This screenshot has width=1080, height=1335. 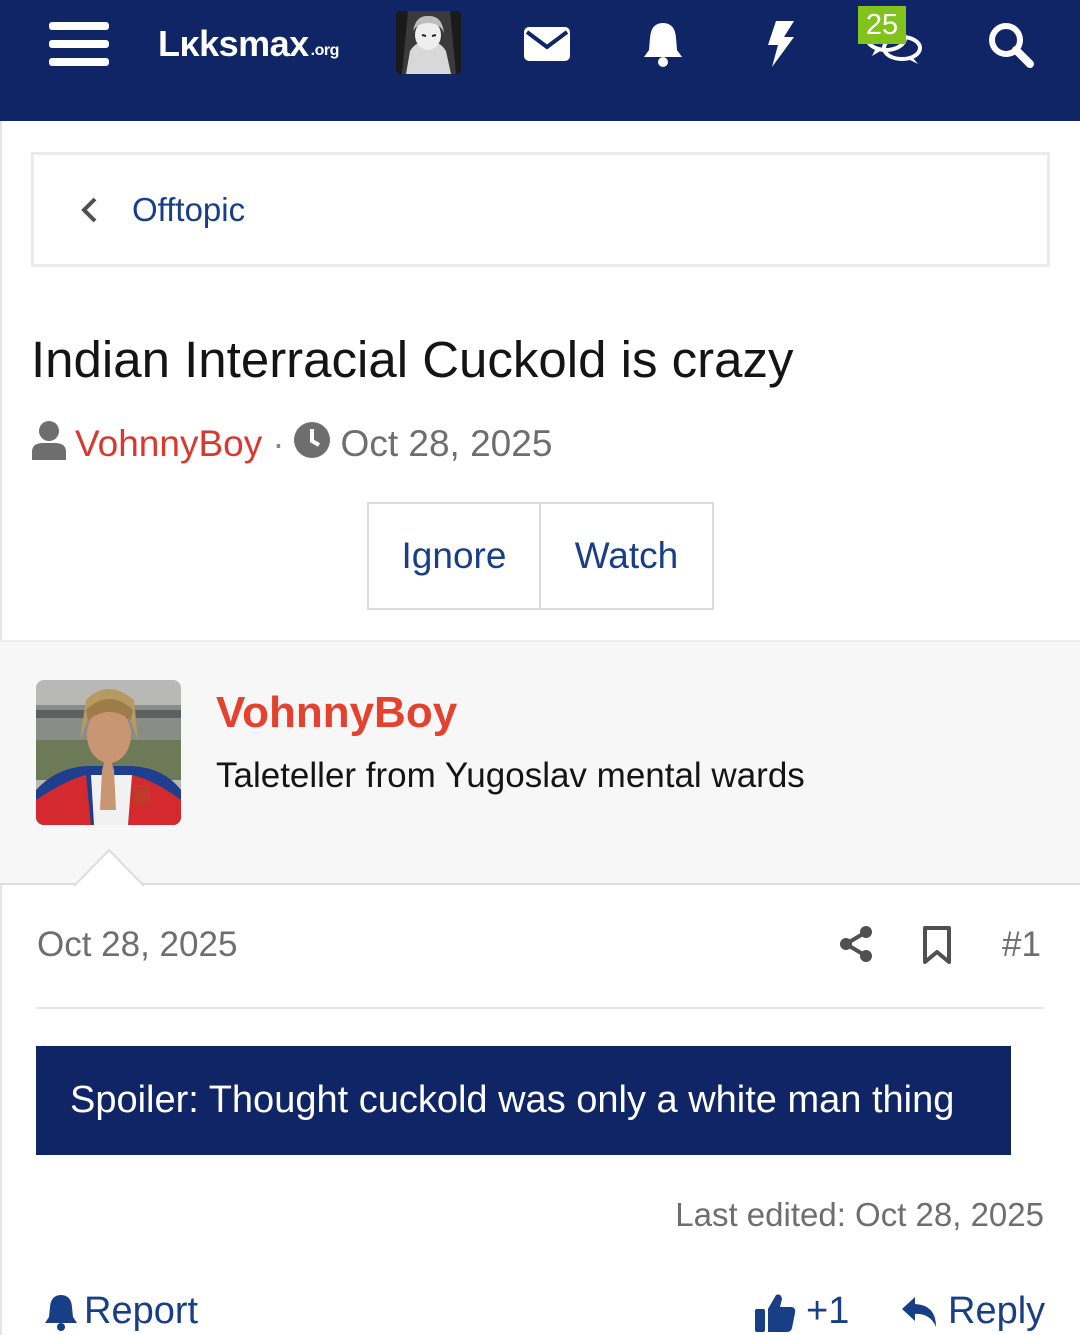 I want to click on bookmark-icon, so click(x=937, y=945).